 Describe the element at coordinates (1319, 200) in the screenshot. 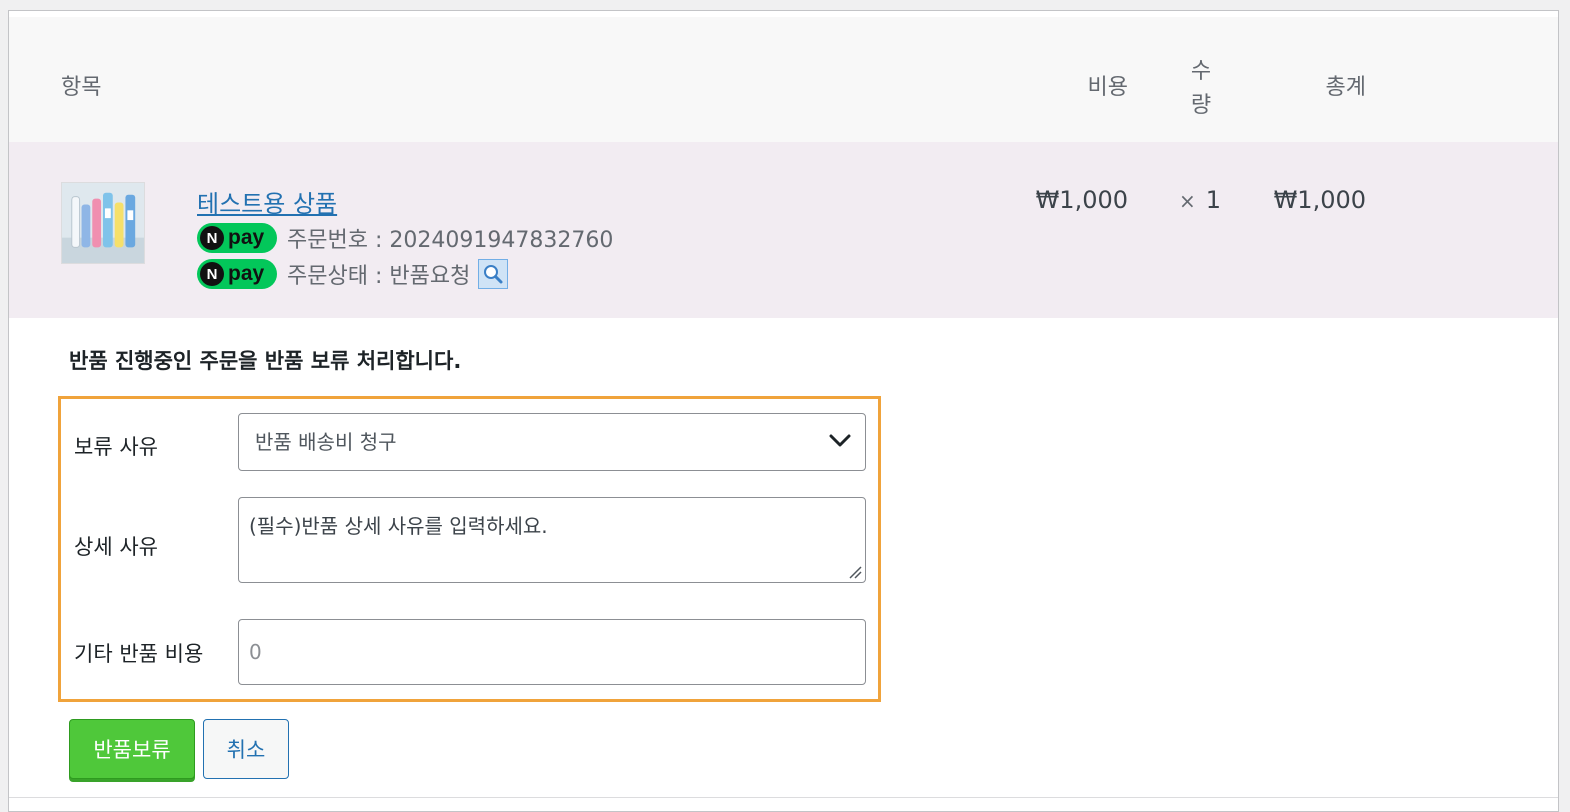

I see `item-total: ₩1,000` at that location.